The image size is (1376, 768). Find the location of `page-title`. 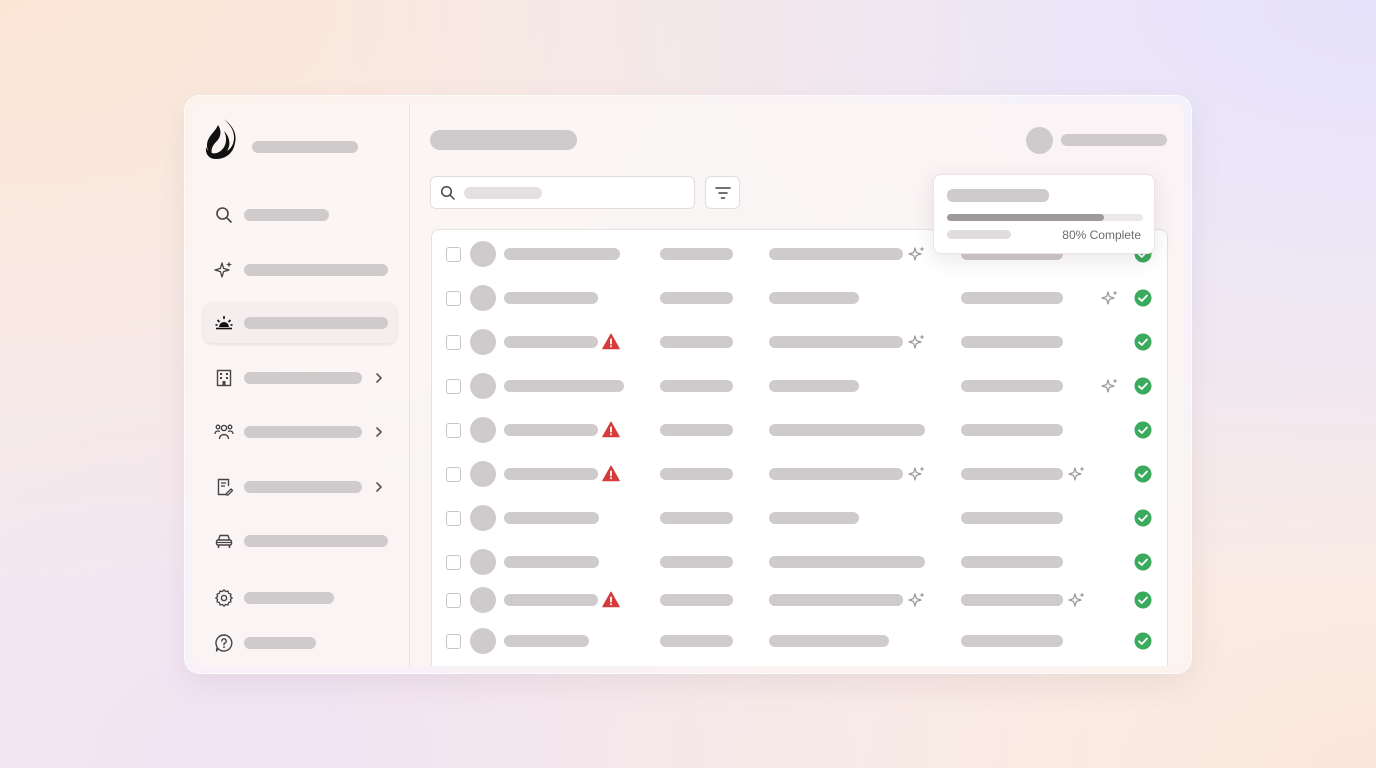

page-title is located at coordinates (503, 140).